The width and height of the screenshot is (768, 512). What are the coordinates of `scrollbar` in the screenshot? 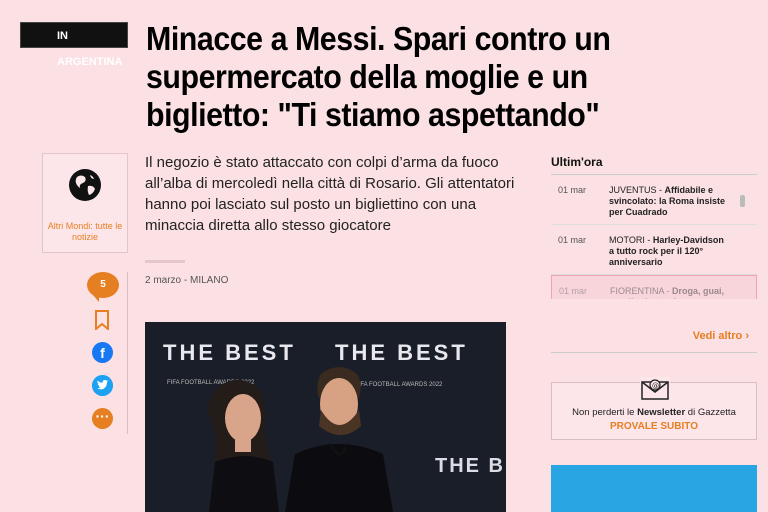 It's located at (742, 201).